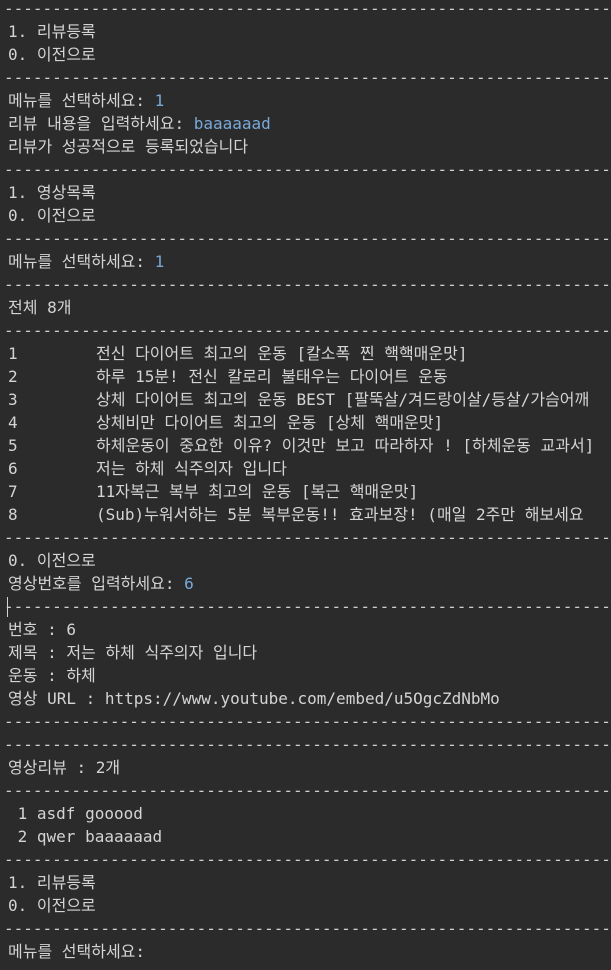 The width and height of the screenshot is (611, 970). What do you see at coordinates (282, 353) in the screenshot?
I see `video-title: 전신 다이어트 최고의 운동 [칼소폭 찐 핵핵매운맛]` at bounding box center [282, 353].